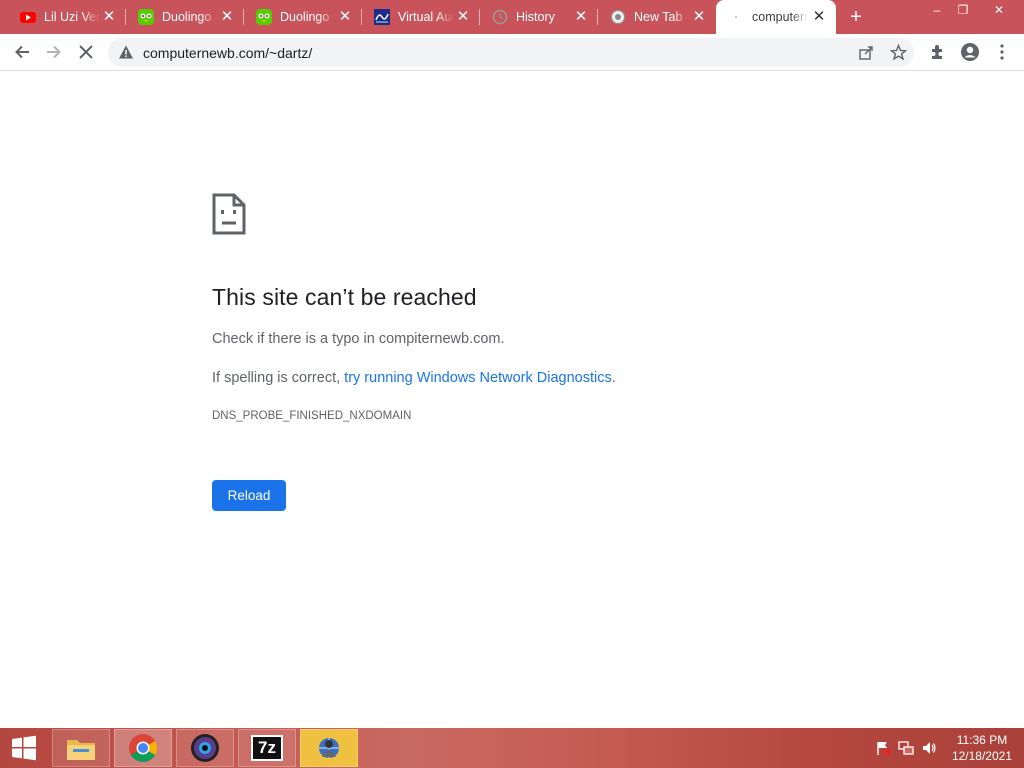 Image resolution: width=1024 pixels, height=768 pixels. What do you see at coordinates (898, 52) in the screenshot?
I see `bookmark-star-icon` at bounding box center [898, 52].